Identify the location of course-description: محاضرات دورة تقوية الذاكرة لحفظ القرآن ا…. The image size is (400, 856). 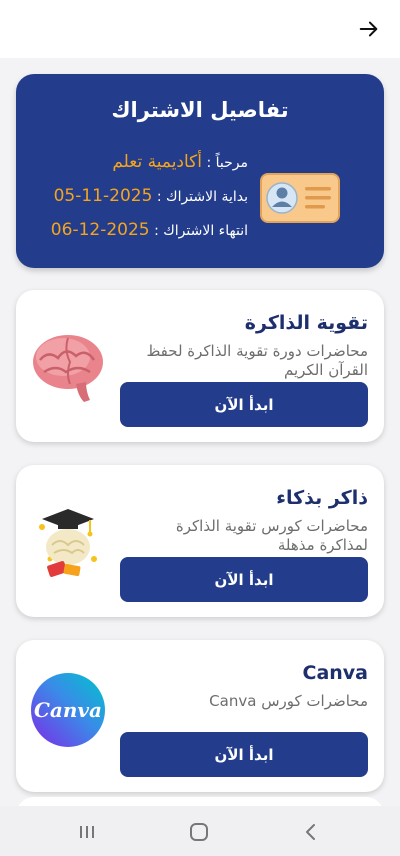
(257, 360).